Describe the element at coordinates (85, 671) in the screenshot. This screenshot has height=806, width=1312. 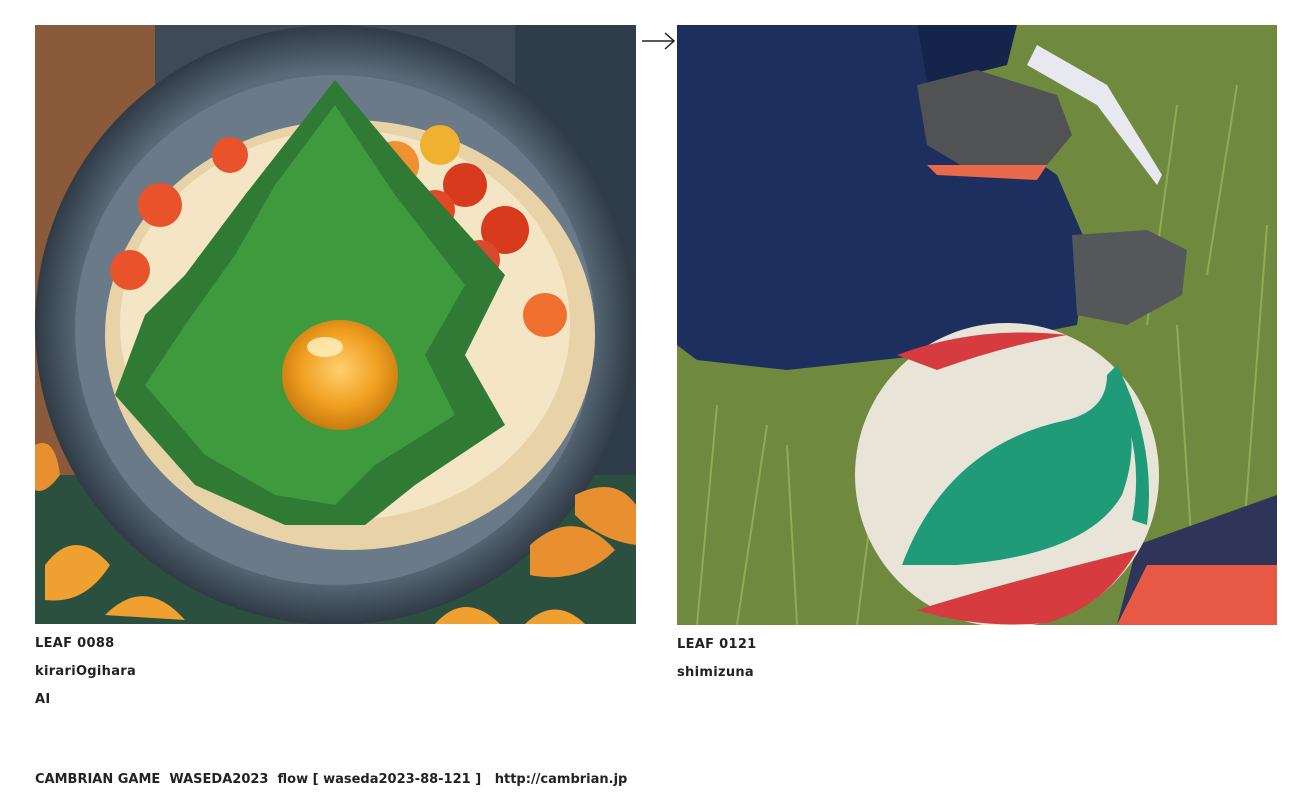
I see `author-left: kirariOgihara` at that location.